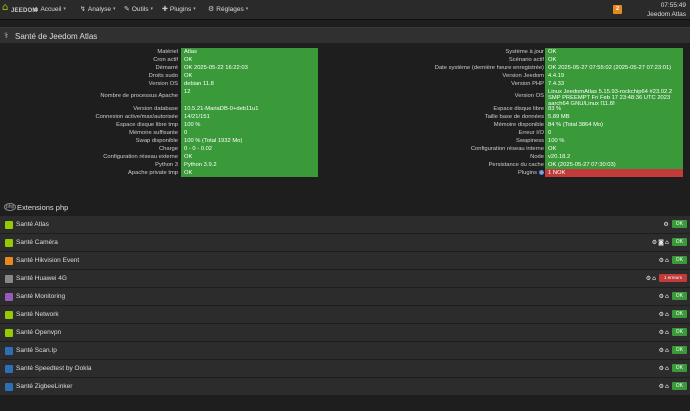  Describe the element at coordinates (514, 117) in the screenshot. I see `health-label: Taille base de données` at that location.